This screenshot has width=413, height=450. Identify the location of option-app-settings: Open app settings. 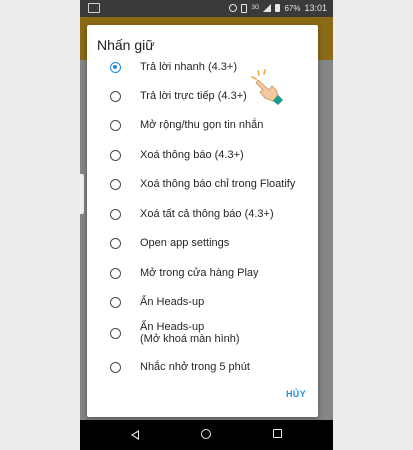
(202, 244).